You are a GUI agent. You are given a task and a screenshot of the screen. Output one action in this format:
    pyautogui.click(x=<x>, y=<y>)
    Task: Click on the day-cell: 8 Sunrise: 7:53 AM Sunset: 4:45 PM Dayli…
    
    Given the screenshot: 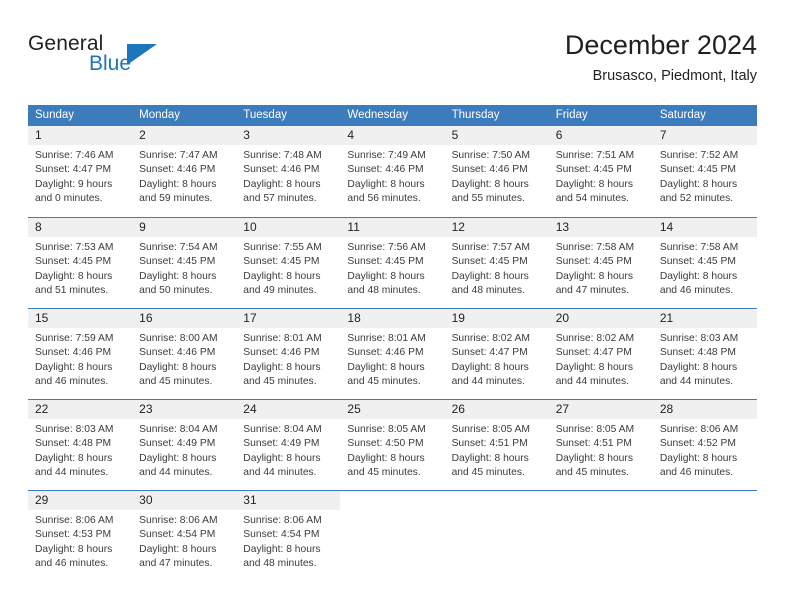 What is the action you would take?
    pyautogui.click(x=80, y=263)
    